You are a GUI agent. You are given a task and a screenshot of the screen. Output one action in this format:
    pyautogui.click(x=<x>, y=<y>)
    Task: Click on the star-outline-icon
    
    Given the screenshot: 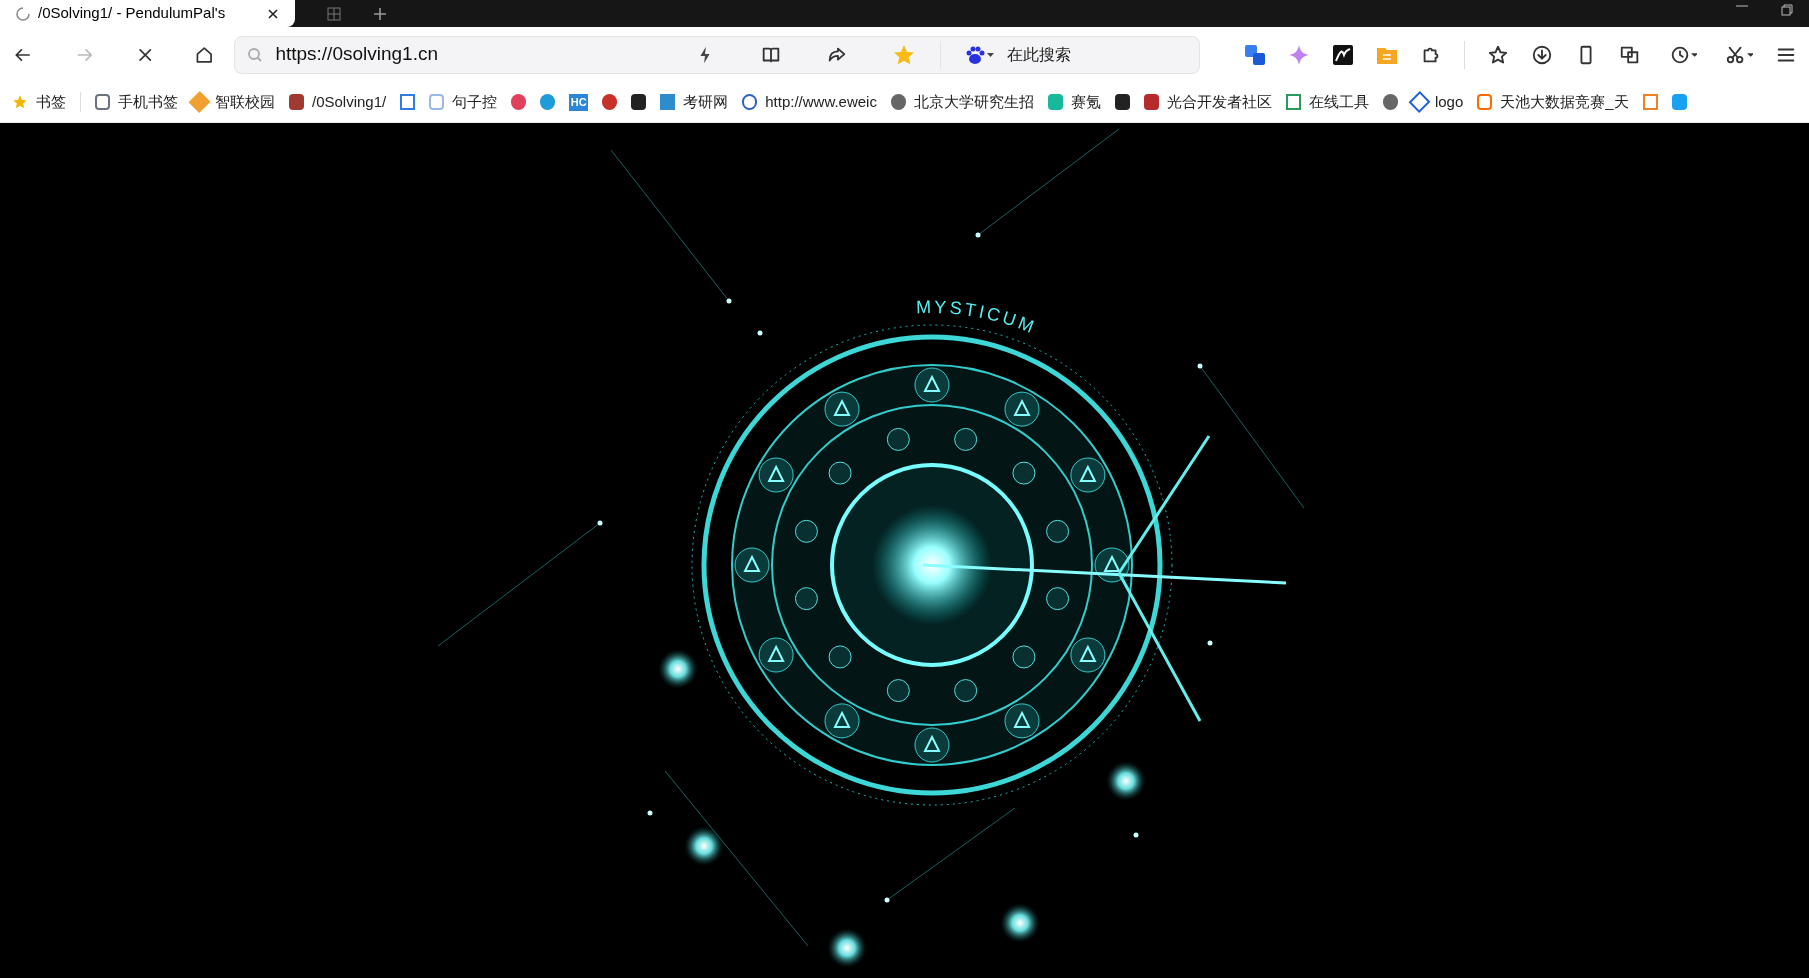 What is the action you would take?
    pyautogui.click(x=1498, y=54)
    